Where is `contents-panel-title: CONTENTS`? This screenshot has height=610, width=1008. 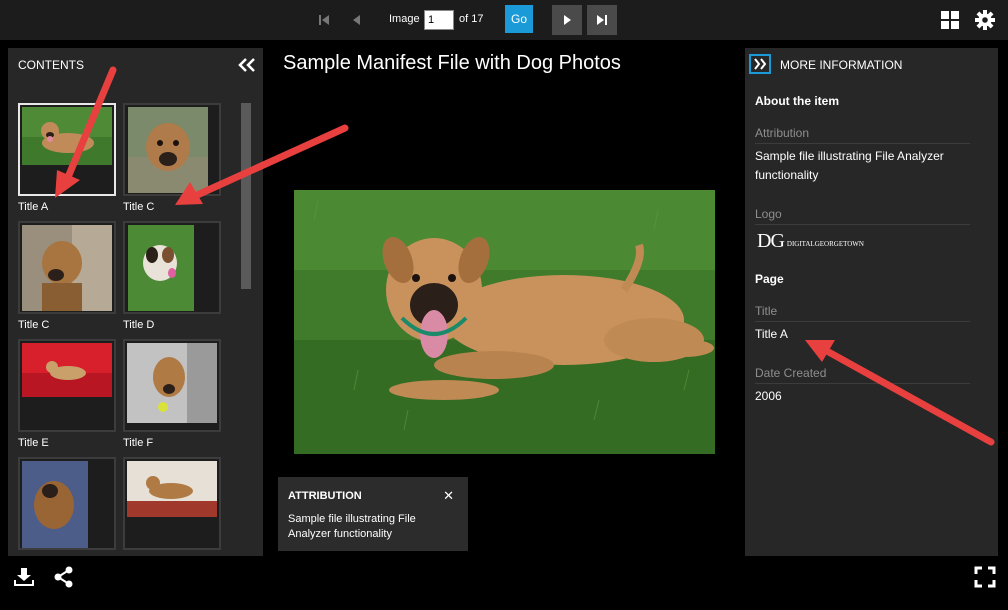 contents-panel-title: CONTENTS is located at coordinates (51, 65).